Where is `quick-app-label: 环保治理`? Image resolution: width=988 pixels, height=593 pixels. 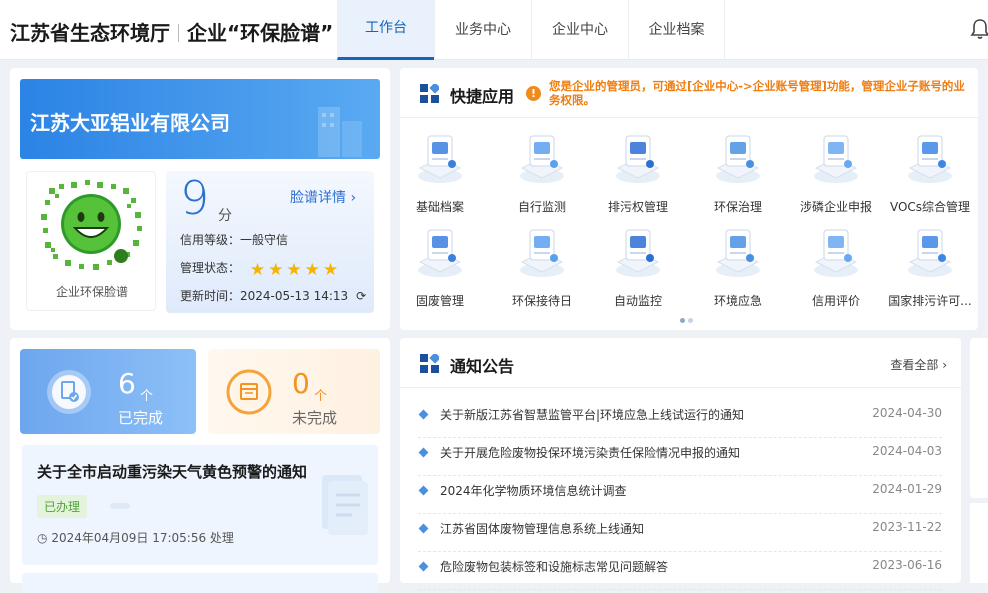 quick-app-label: 环保治理 is located at coordinates (737, 207).